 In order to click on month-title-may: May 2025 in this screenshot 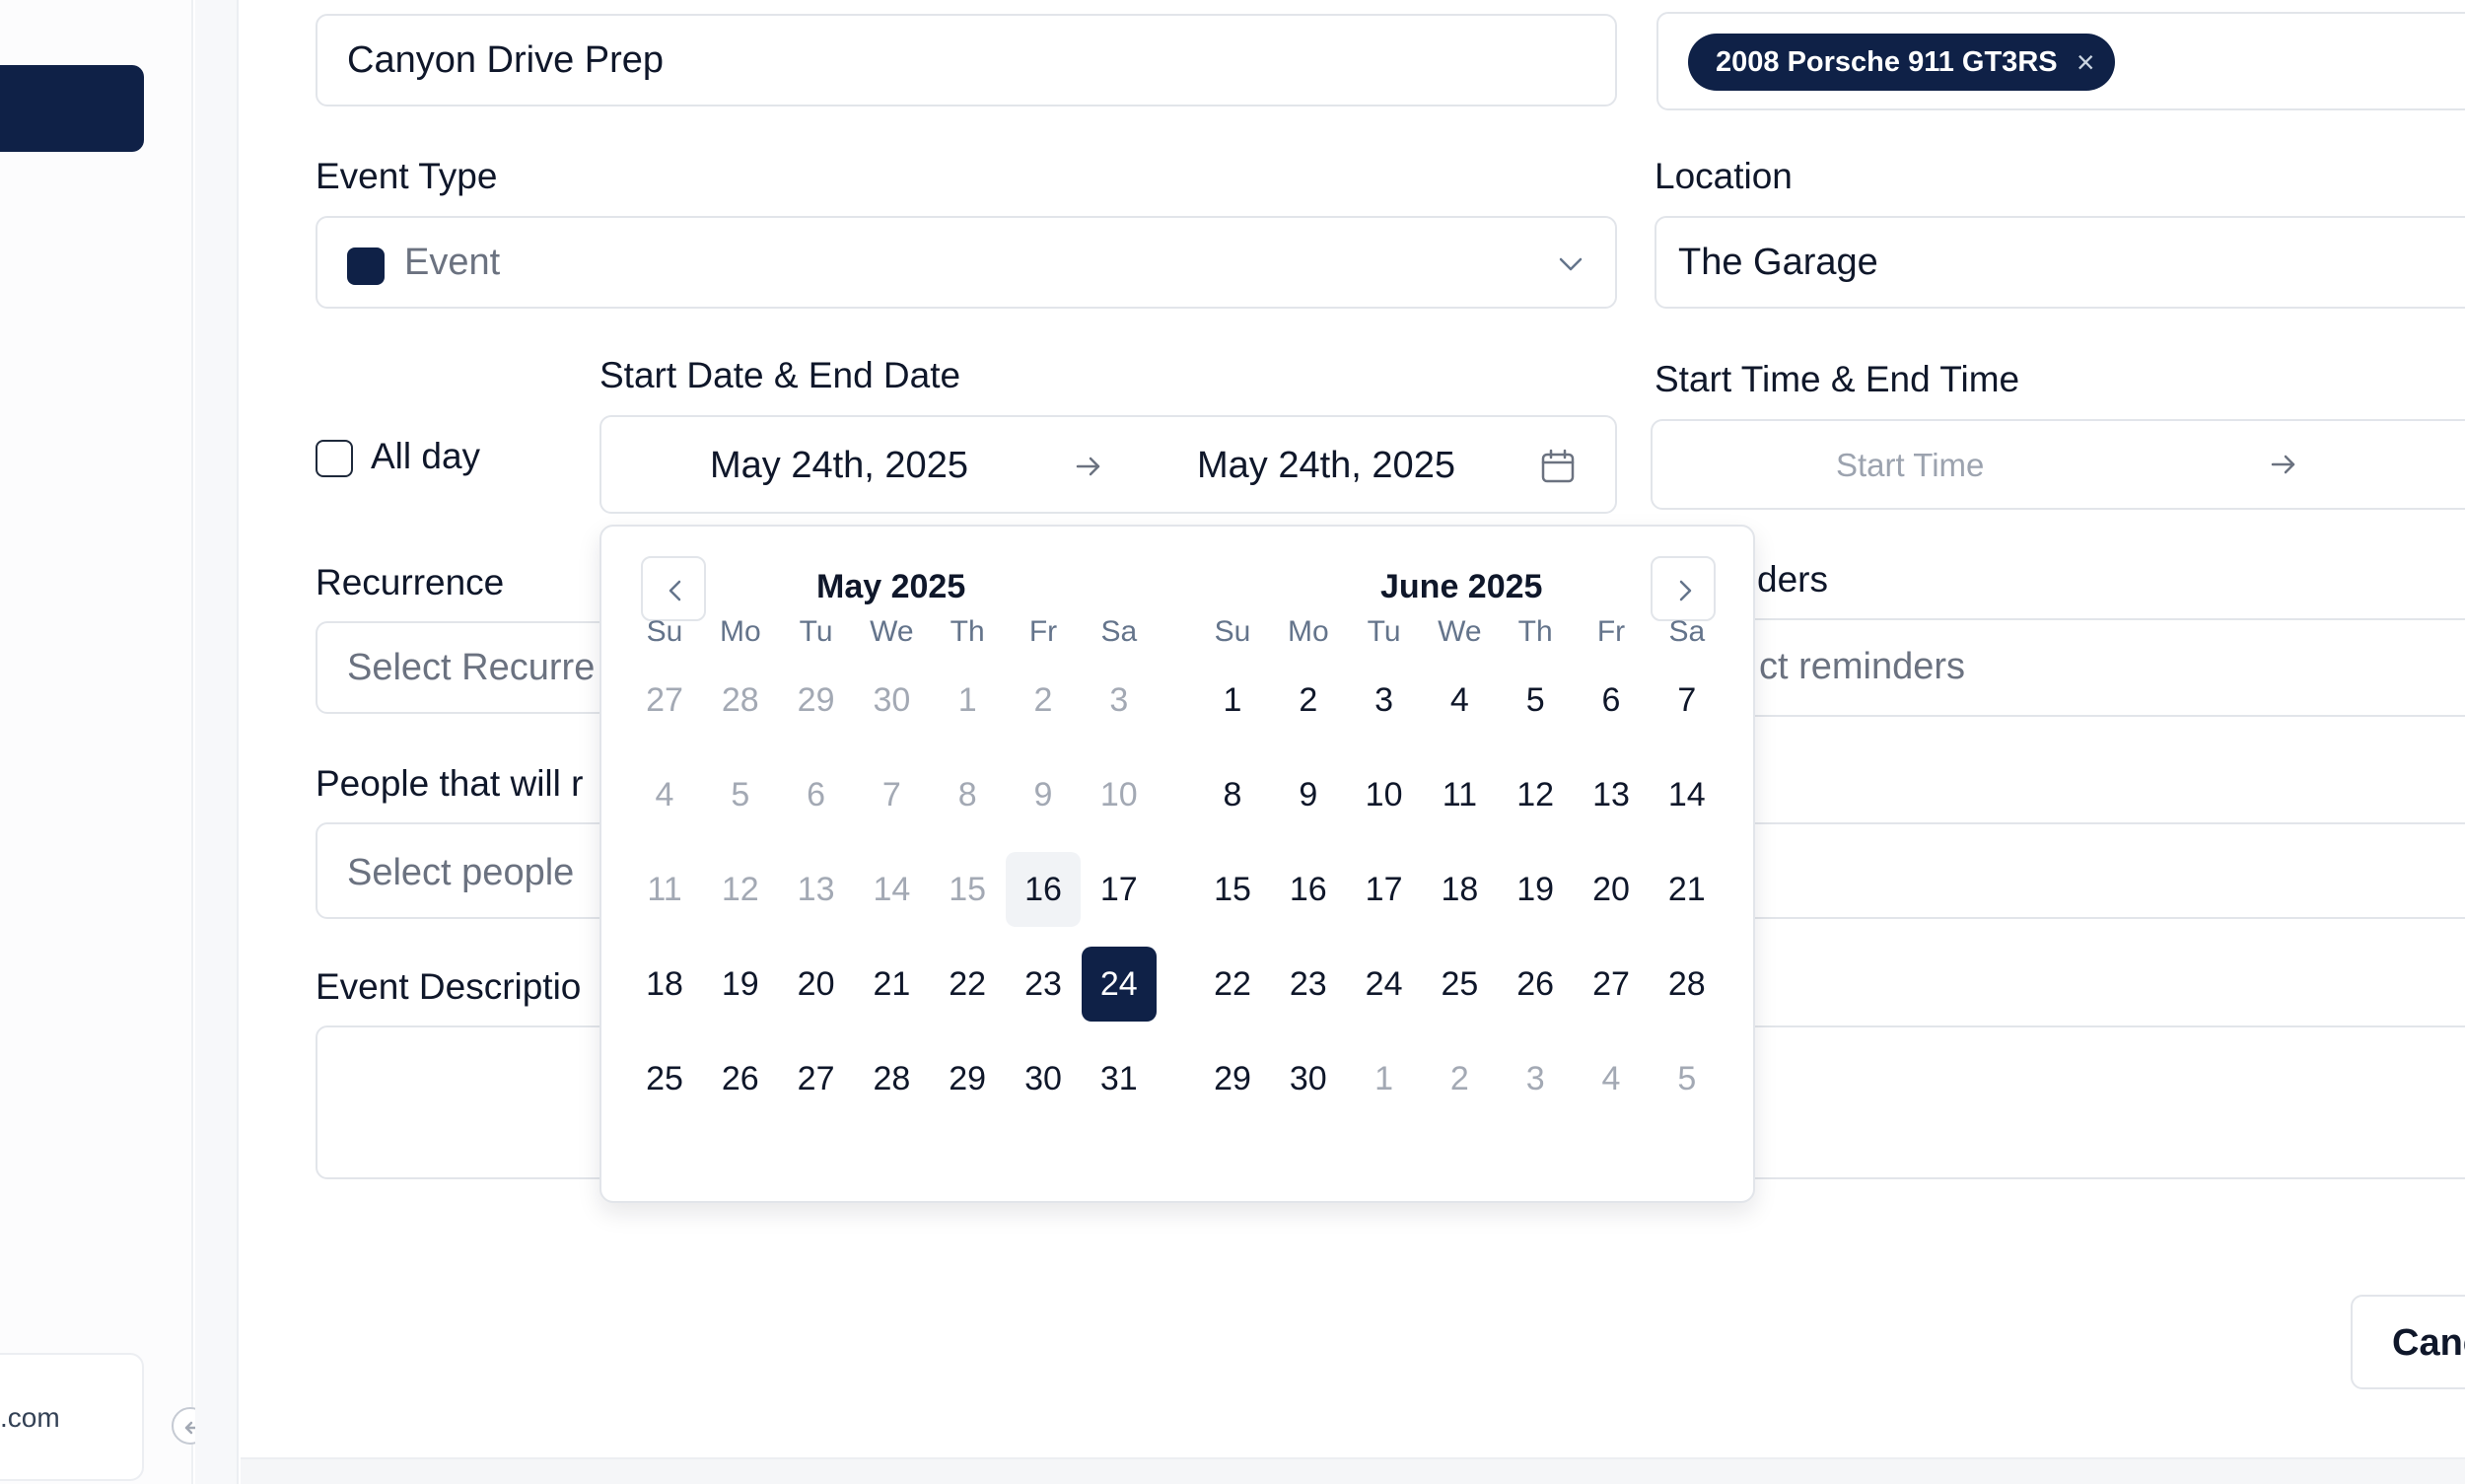, I will do `click(891, 586)`.